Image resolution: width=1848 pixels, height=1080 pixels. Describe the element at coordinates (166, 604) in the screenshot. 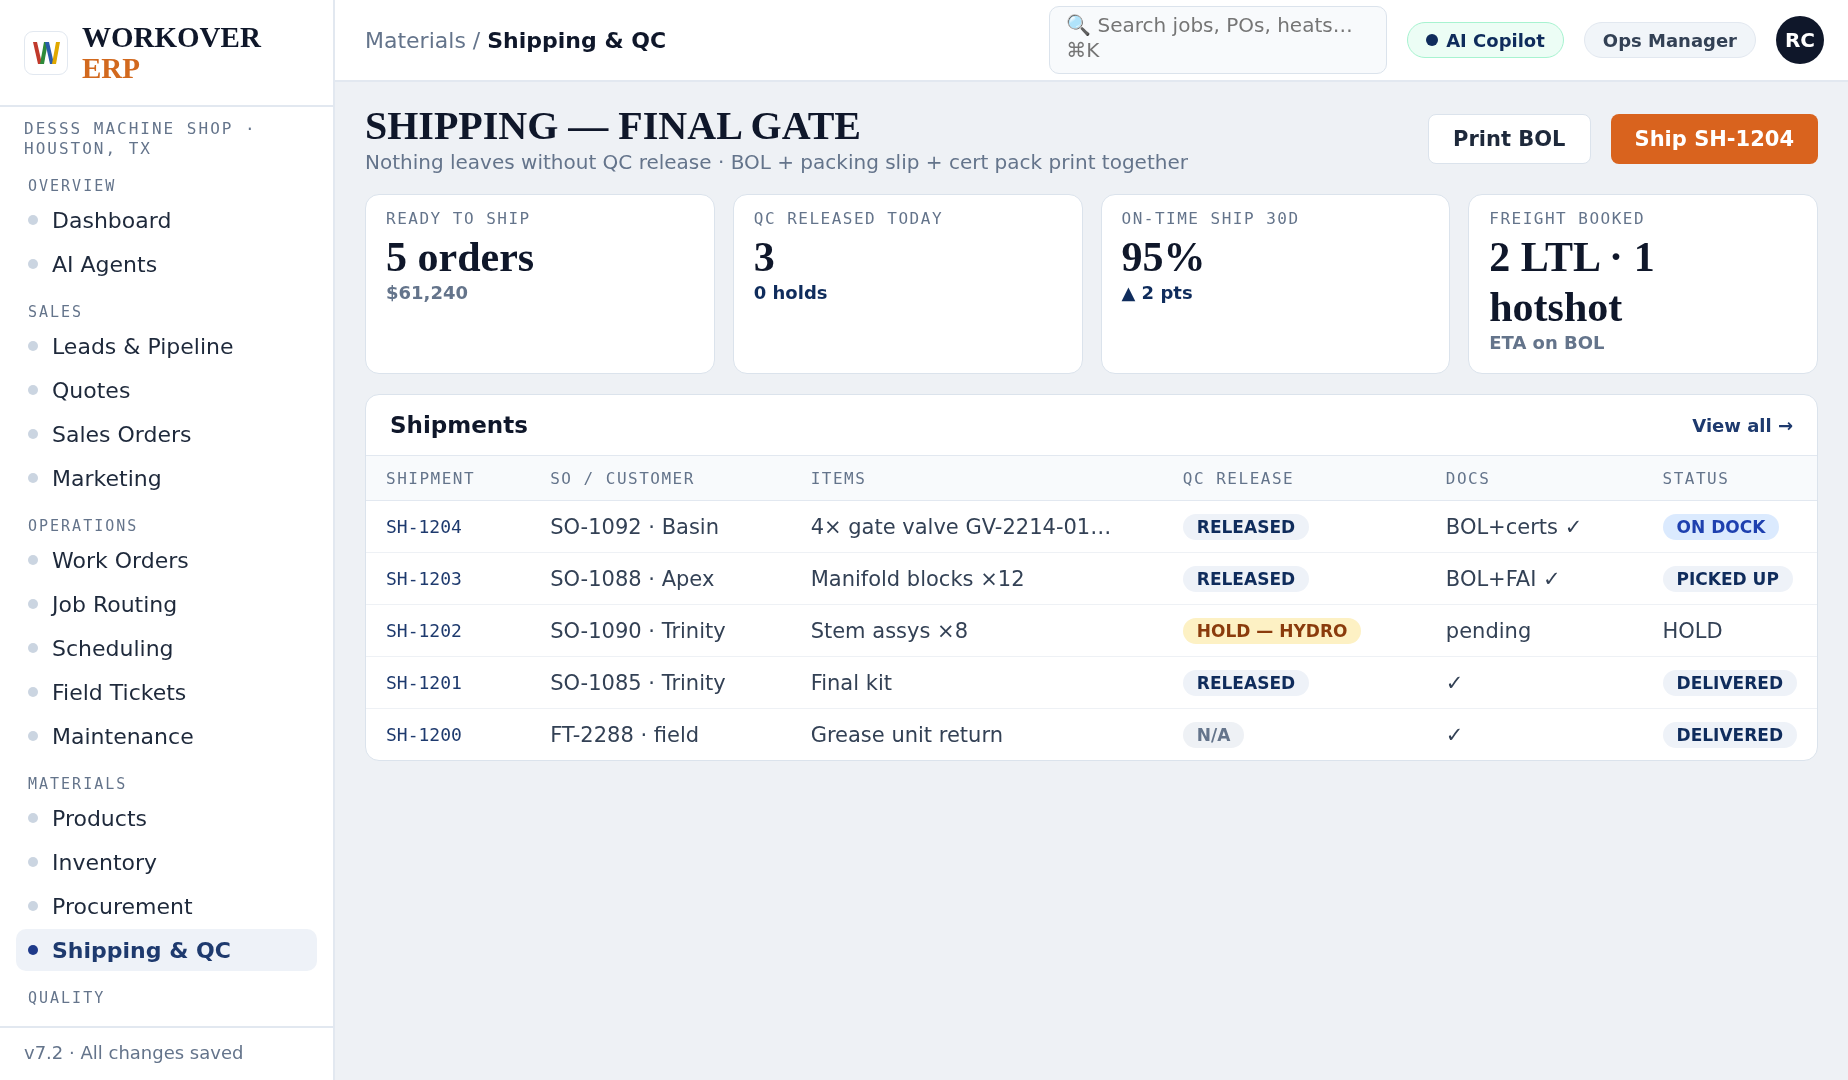

I see `sidebar-item: Job Routing` at that location.